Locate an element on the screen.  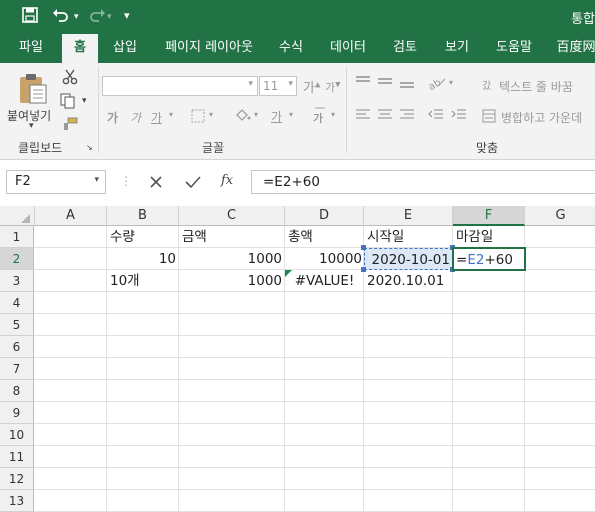
orientation-icon: ab is located at coordinates (437, 83).